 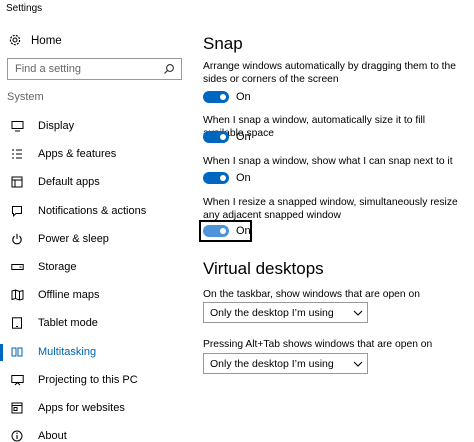 What do you see at coordinates (237, 9) in the screenshot?
I see `title-bar: Settings` at bounding box center [237, 9].